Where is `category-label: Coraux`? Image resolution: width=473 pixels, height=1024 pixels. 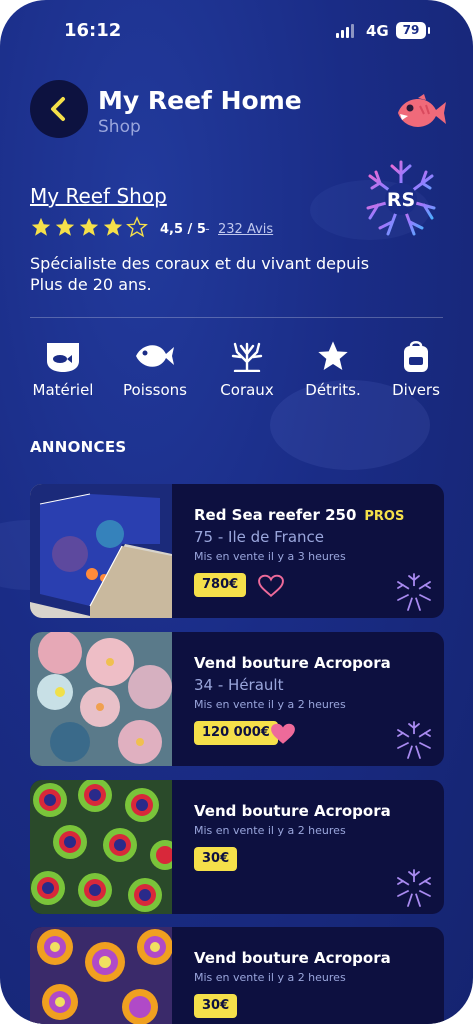
category-label: Coraux is located at coordinates (247, 390).